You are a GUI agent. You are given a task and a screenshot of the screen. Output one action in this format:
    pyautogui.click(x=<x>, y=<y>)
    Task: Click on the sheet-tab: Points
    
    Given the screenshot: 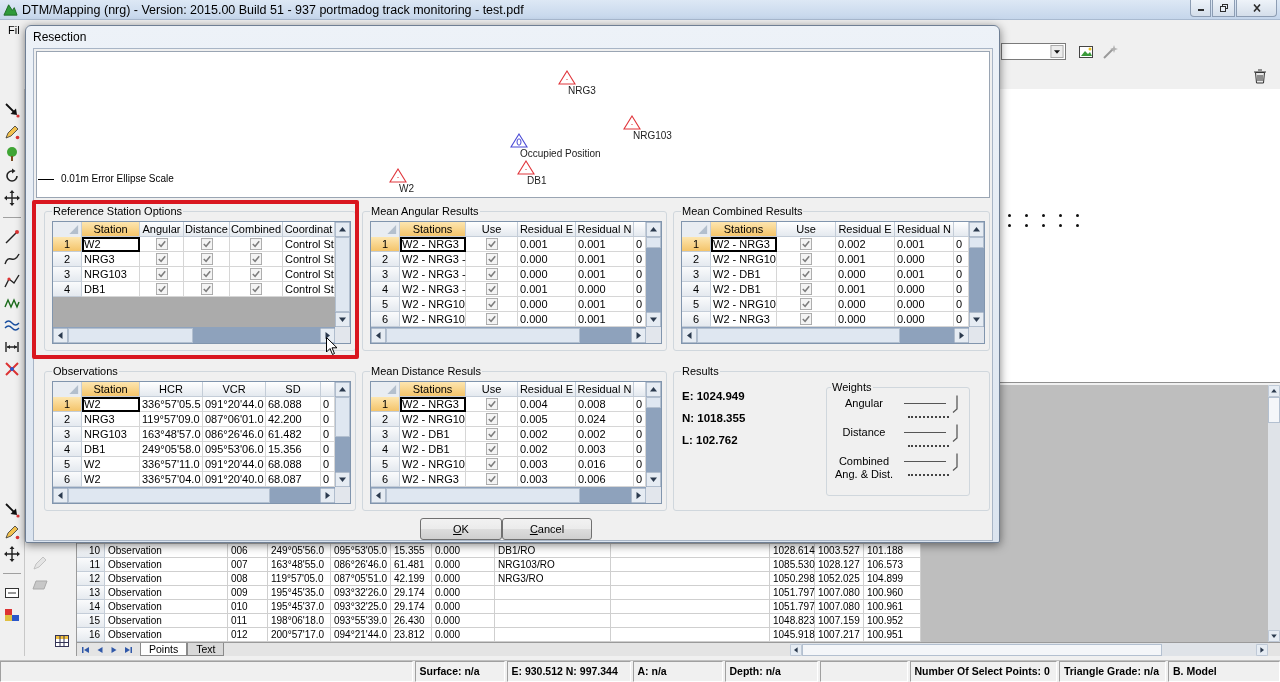 What is the action you would take?
    pyautogui.click(x=164, y=649)
    